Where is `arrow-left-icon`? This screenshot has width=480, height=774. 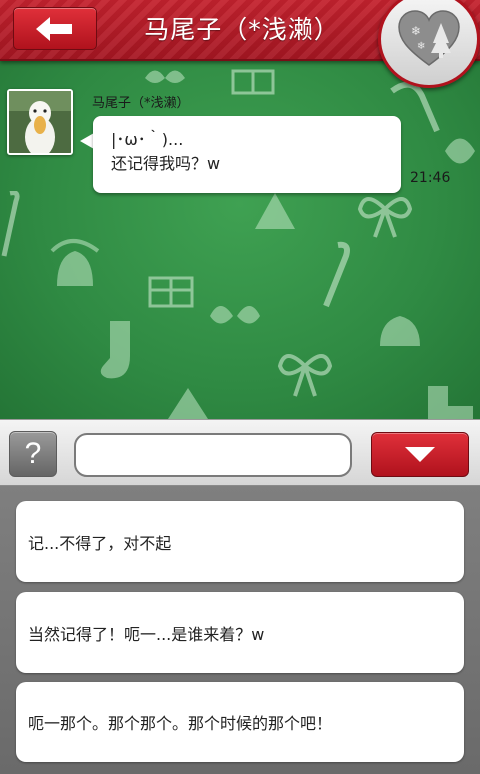
arrow-left-icon is located at coordinates (54, 28).